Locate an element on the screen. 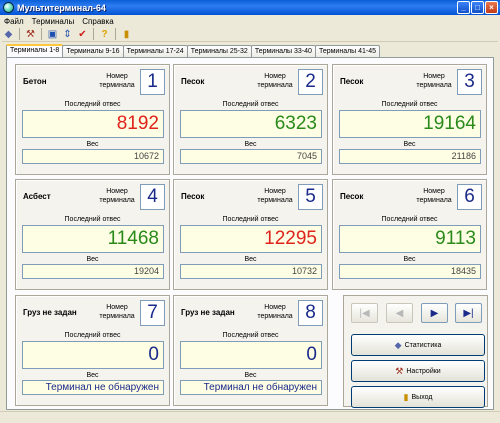 The width and height of the screenshot is (500, 423). last-weighing-value: 8192 is located at coordinates (93, 124).